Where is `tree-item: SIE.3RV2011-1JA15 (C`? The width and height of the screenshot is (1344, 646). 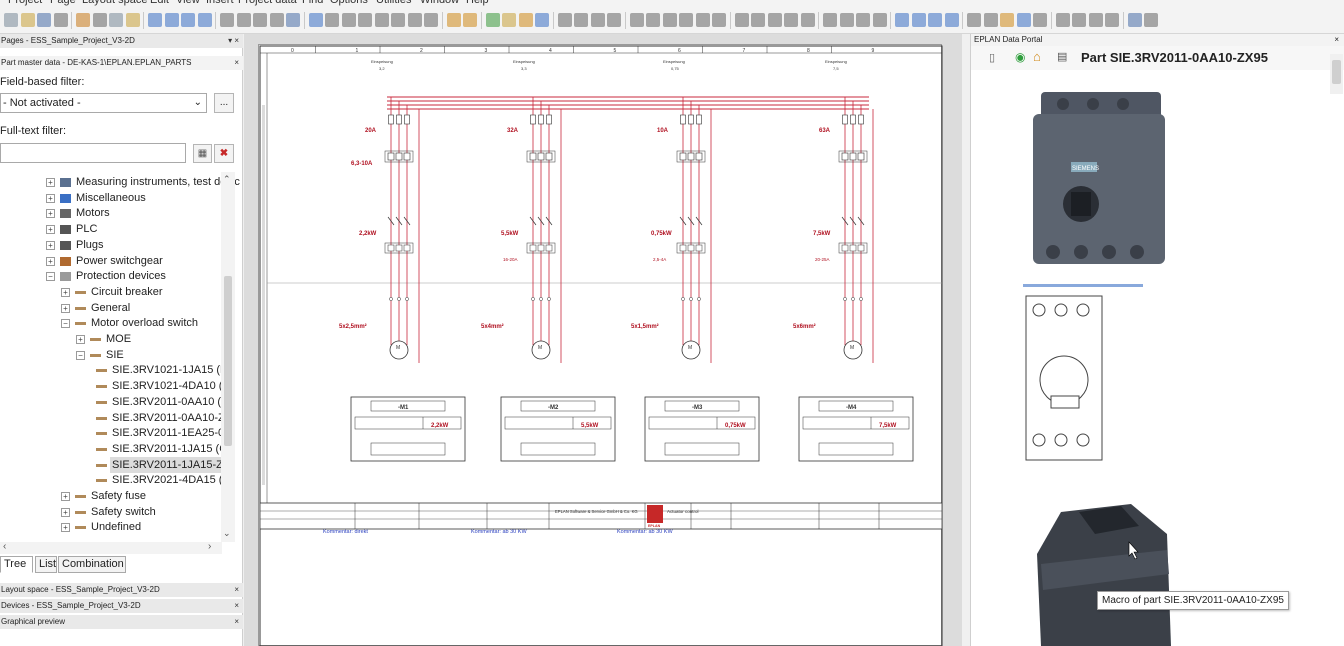 tree-item: SIE.3RV2011-1JA15 (C is located at coordinates (169, 449).